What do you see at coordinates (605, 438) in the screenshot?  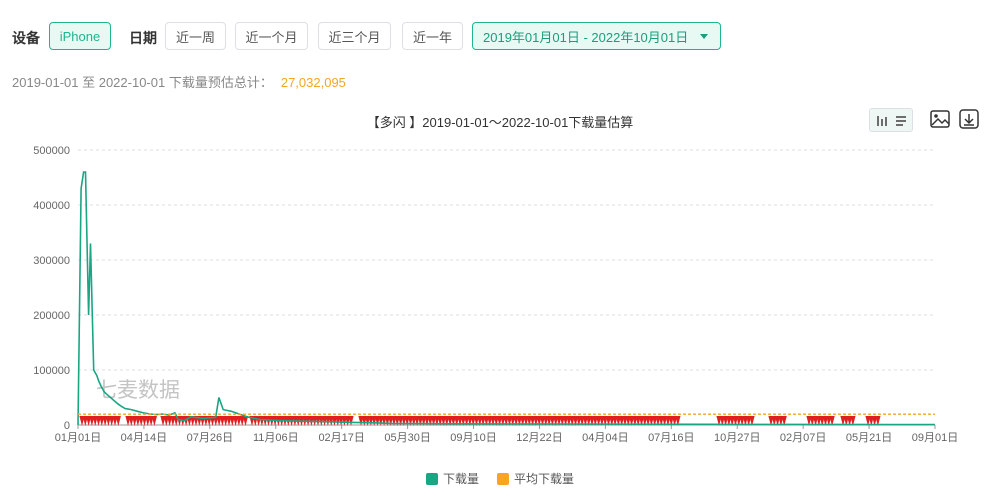 I see `x-tick-label: 04月04日` at bounding box center [605, 438].